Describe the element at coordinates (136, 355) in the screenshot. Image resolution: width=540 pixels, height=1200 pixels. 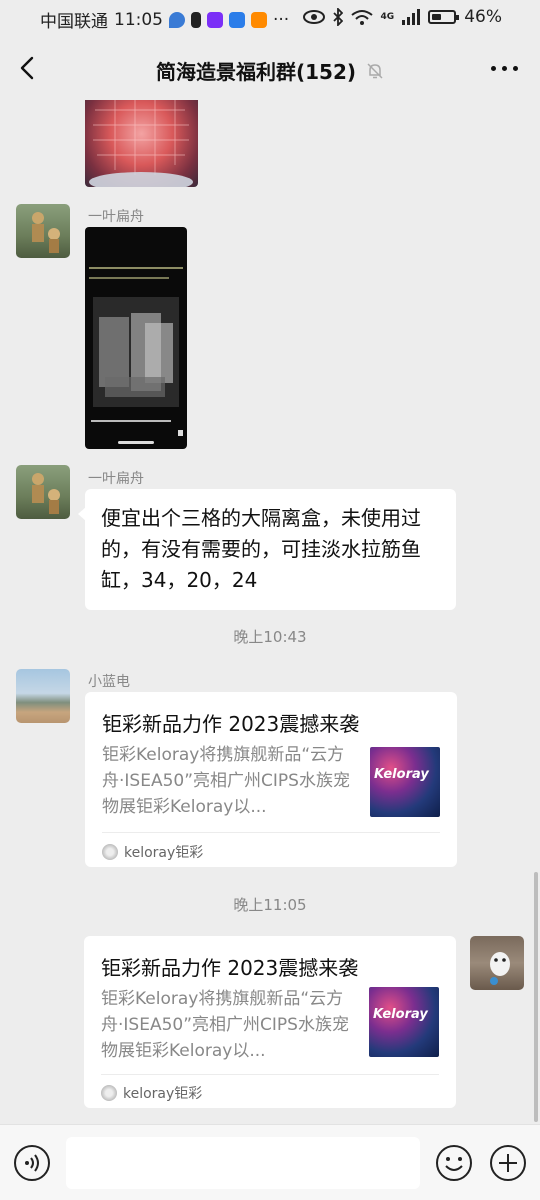
I see `video-thumbnail` at that location.